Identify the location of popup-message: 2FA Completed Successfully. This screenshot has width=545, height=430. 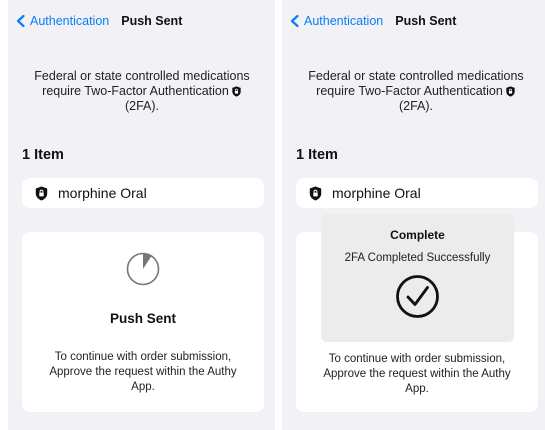
(417, 258).